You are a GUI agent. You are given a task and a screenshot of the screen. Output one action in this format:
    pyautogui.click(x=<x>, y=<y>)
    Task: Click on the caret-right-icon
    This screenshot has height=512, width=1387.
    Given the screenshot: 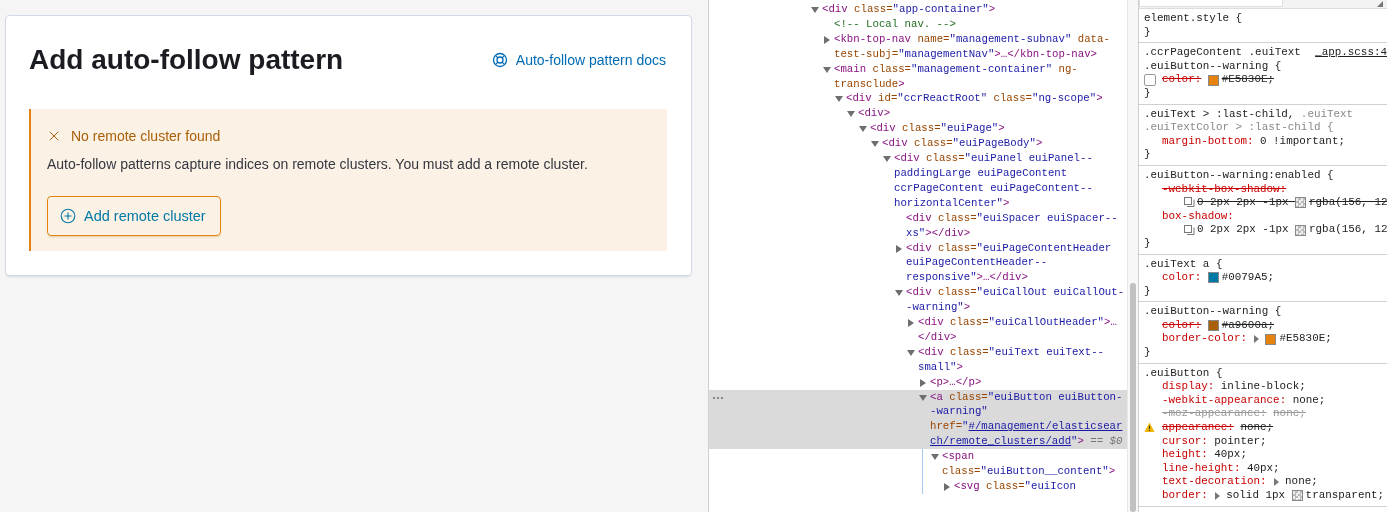 What is the action you would take?
    pyautogui.click(x=947, y=487)
    